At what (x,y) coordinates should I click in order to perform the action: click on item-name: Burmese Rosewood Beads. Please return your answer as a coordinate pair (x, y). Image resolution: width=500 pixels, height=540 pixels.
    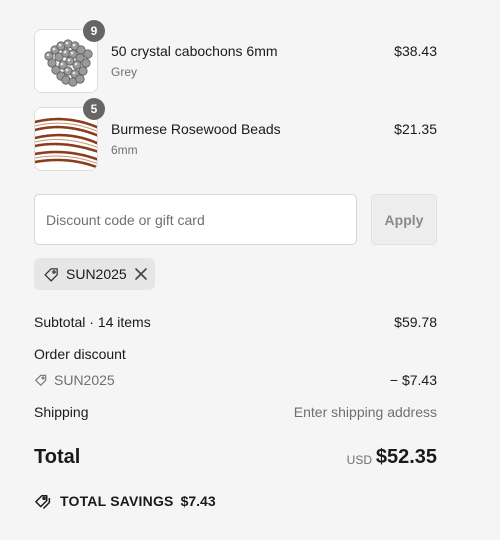
    Looking at the image, I should click on (196, 129).